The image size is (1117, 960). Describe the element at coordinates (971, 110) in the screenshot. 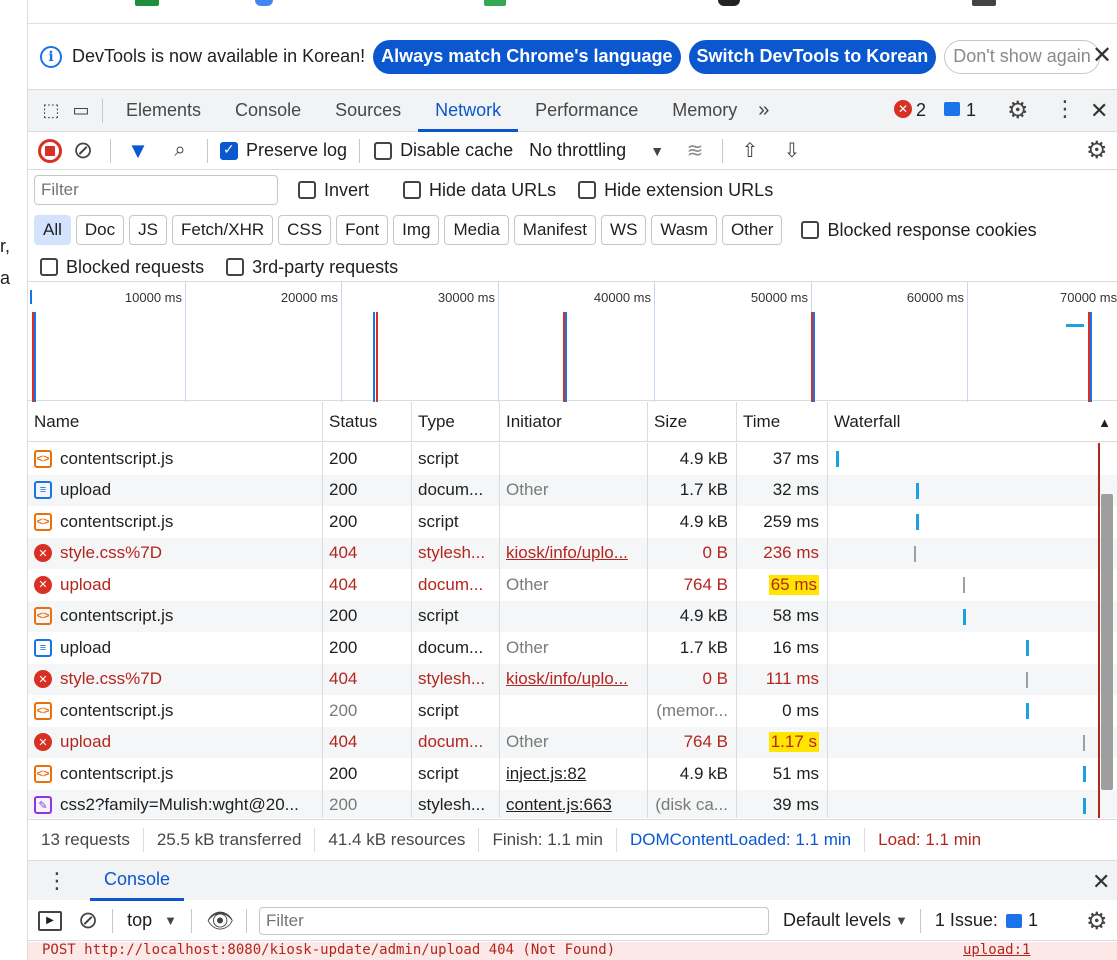

I see `message-count: 1` at that location.